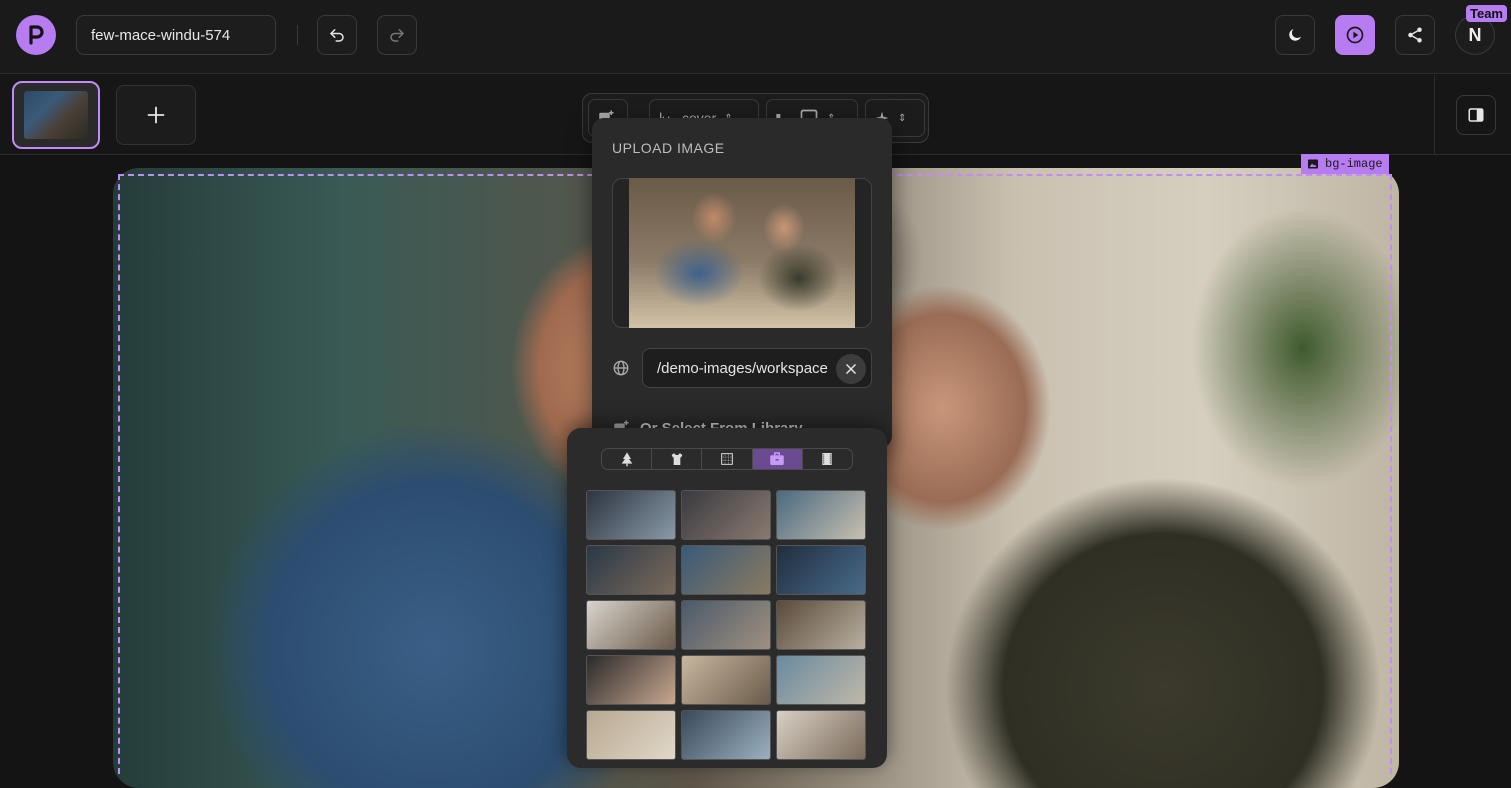  I want to click on tab-fashion, so click(677, 459).